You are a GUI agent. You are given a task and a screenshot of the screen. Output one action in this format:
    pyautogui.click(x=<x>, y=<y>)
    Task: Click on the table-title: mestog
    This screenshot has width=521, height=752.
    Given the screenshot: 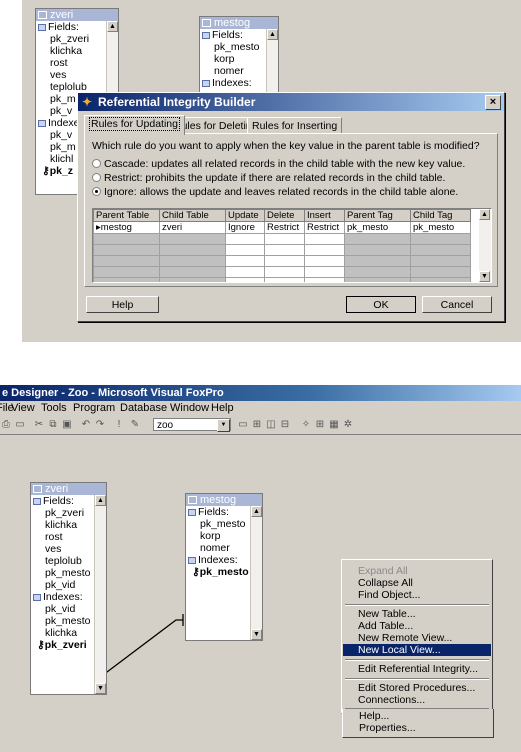 What is the action you would take?
    pyautogui.click(x=218, y=500)
    